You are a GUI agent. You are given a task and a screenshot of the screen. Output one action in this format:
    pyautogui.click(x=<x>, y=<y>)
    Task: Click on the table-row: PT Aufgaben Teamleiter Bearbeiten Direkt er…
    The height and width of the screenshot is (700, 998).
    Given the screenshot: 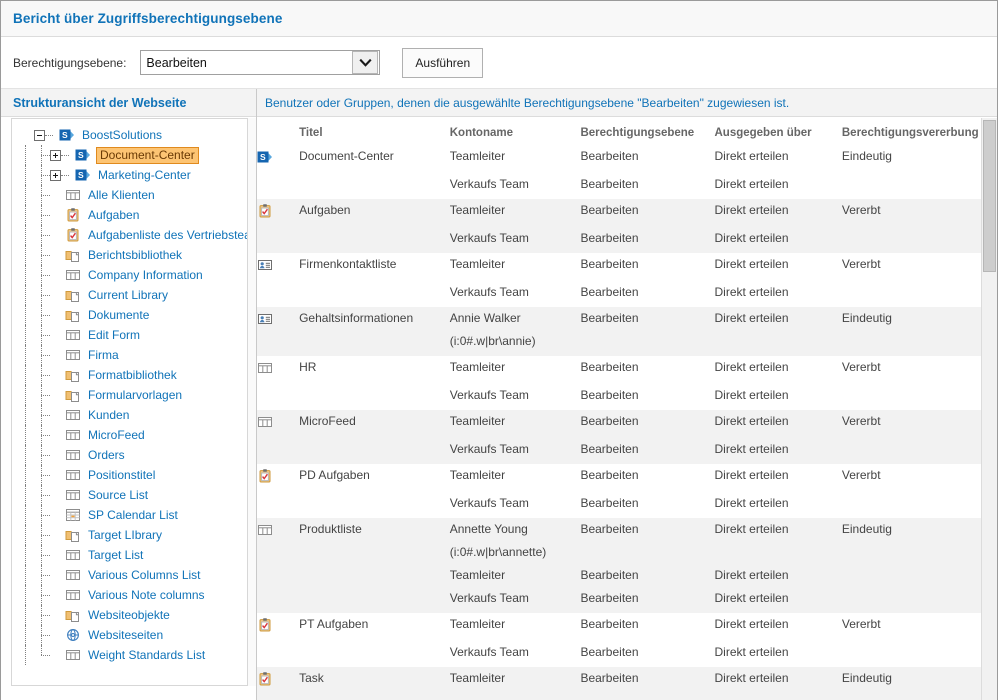 What is the action you would take?
    pyautogui.click(x=627, y=627)
    